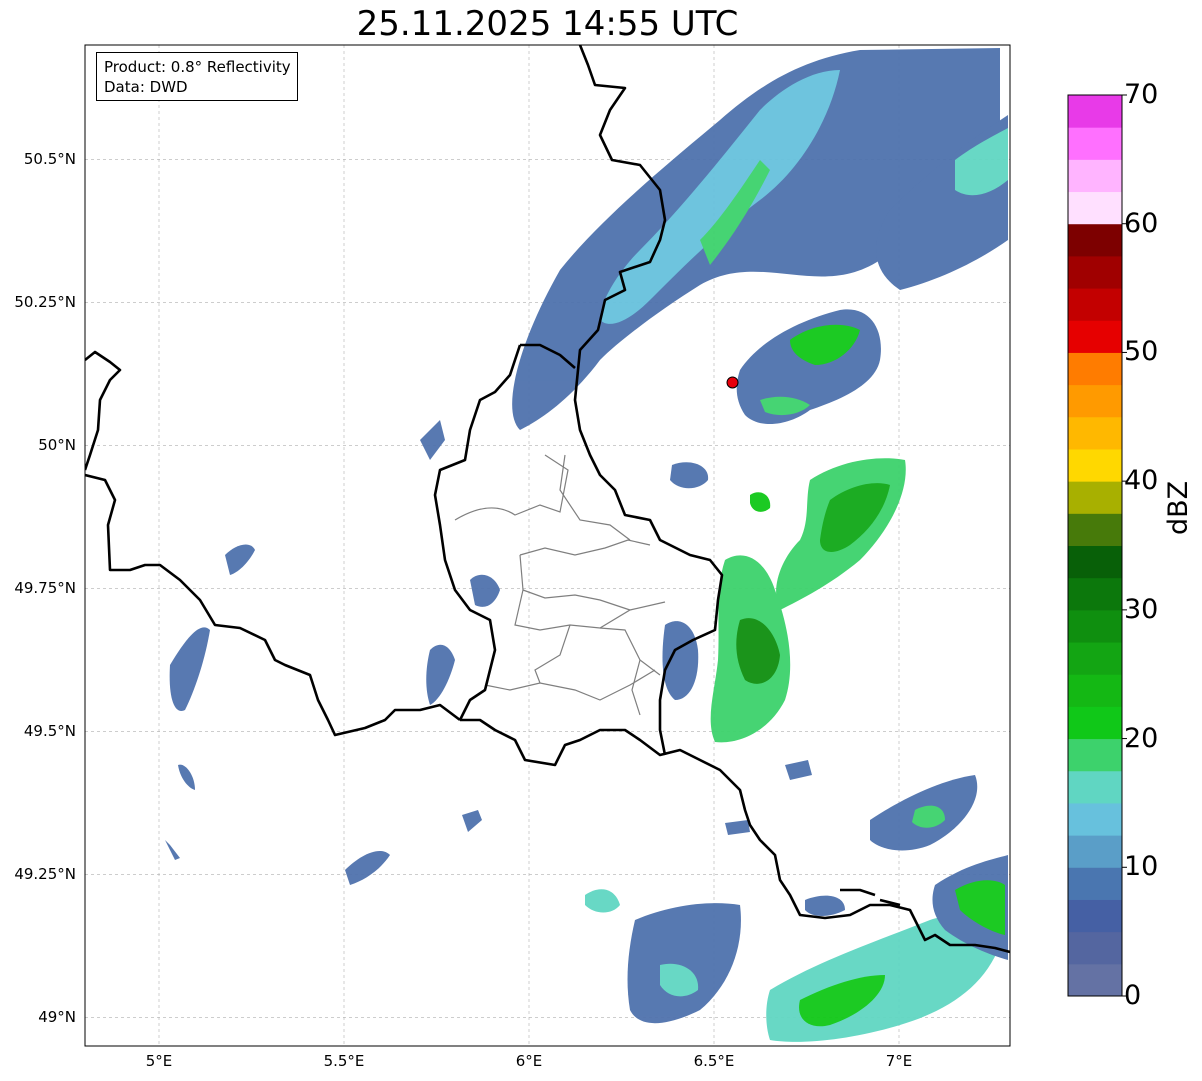 Image resolution: width=1202 pixels, height=1081 pixels. What do you see at coordinates (870, 897) in the screenshot?
I see `border-de-fr-inner` at bounding box center [870, 897].